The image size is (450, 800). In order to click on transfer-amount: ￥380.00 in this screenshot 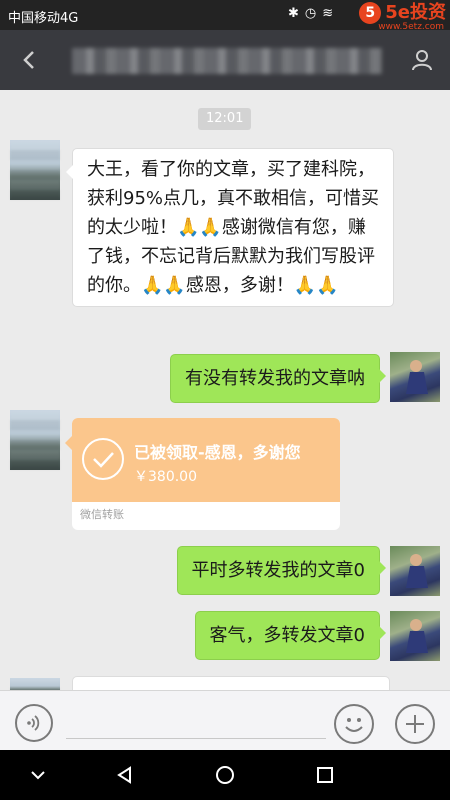, I will do `click(165, 477)`.